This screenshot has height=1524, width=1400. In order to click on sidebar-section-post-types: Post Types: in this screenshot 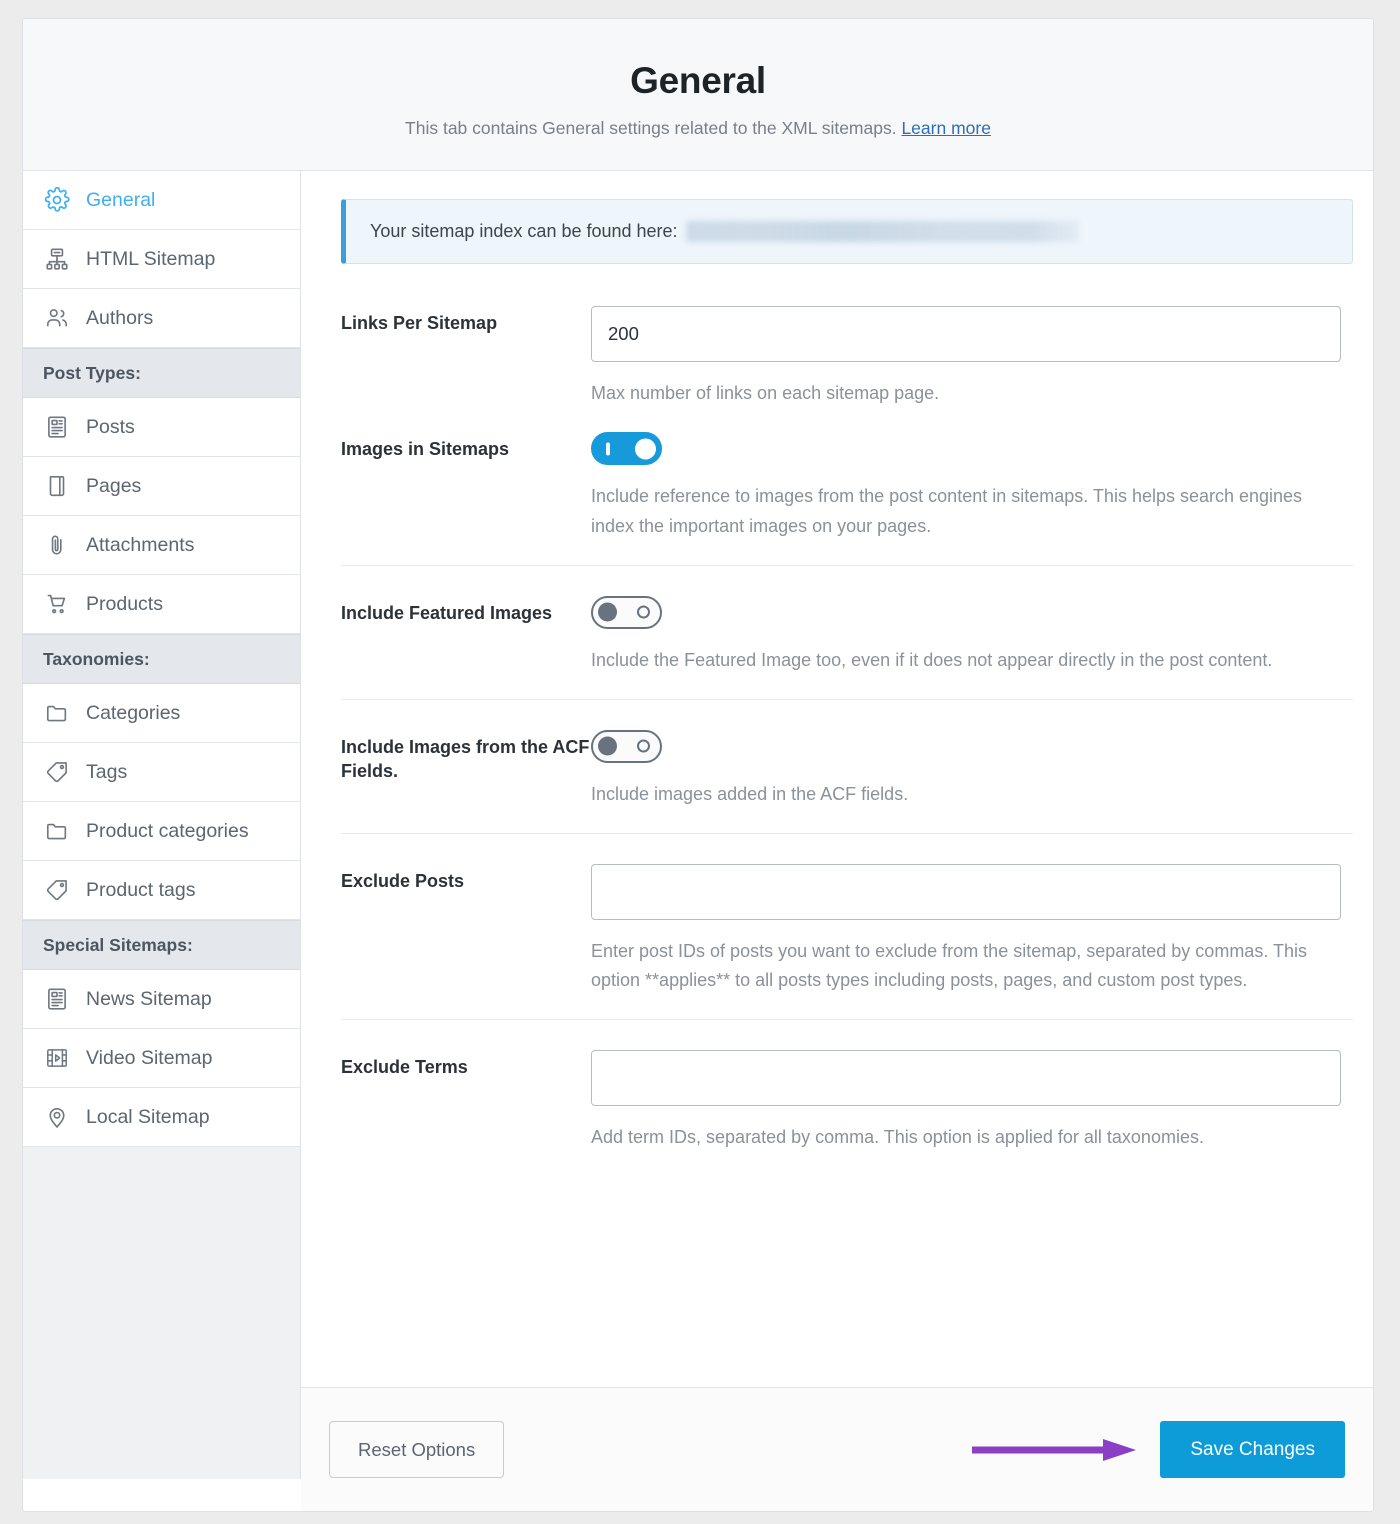, I will do `click(161, 373)`.